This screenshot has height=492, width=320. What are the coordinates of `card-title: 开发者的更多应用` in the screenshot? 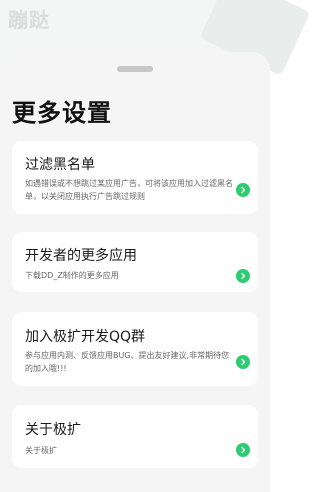 It's located at (81, 256).